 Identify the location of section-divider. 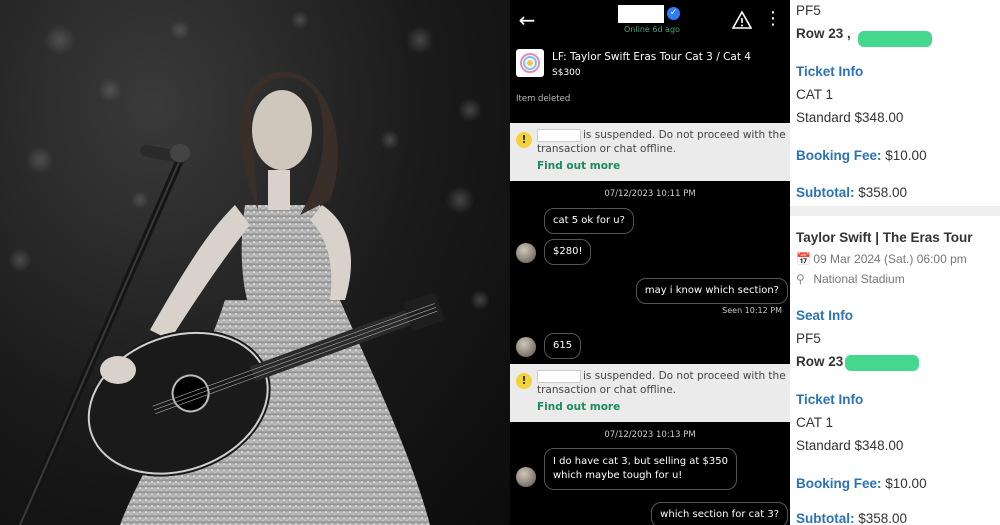
(895, 211).